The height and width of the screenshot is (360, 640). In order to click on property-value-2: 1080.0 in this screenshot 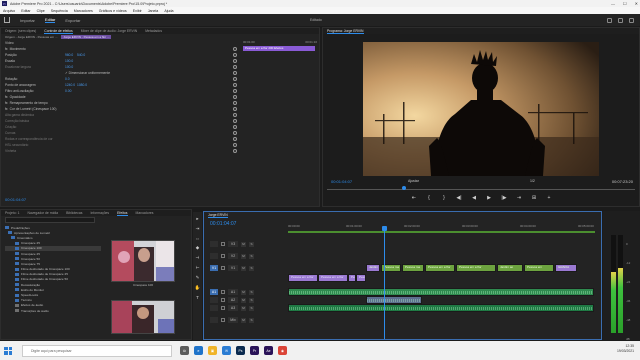, I will do `click(83, 85)`.